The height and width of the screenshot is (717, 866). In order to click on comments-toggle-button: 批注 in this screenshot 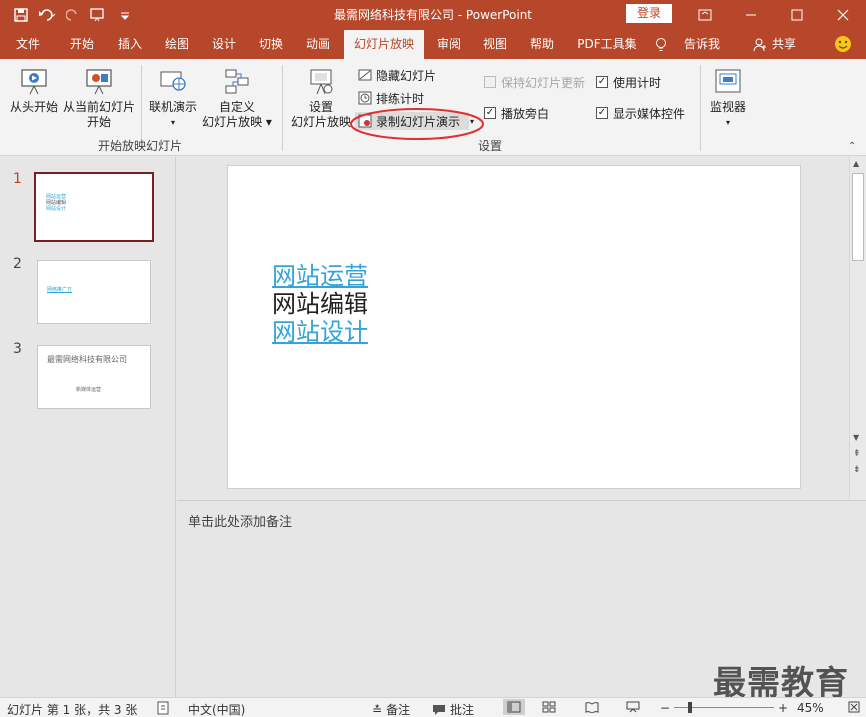, I will do `click(453, 709)`.